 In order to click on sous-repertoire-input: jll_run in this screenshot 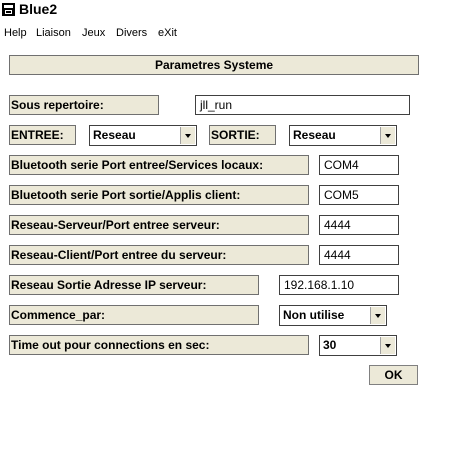, I will do `click(302, 105)`.